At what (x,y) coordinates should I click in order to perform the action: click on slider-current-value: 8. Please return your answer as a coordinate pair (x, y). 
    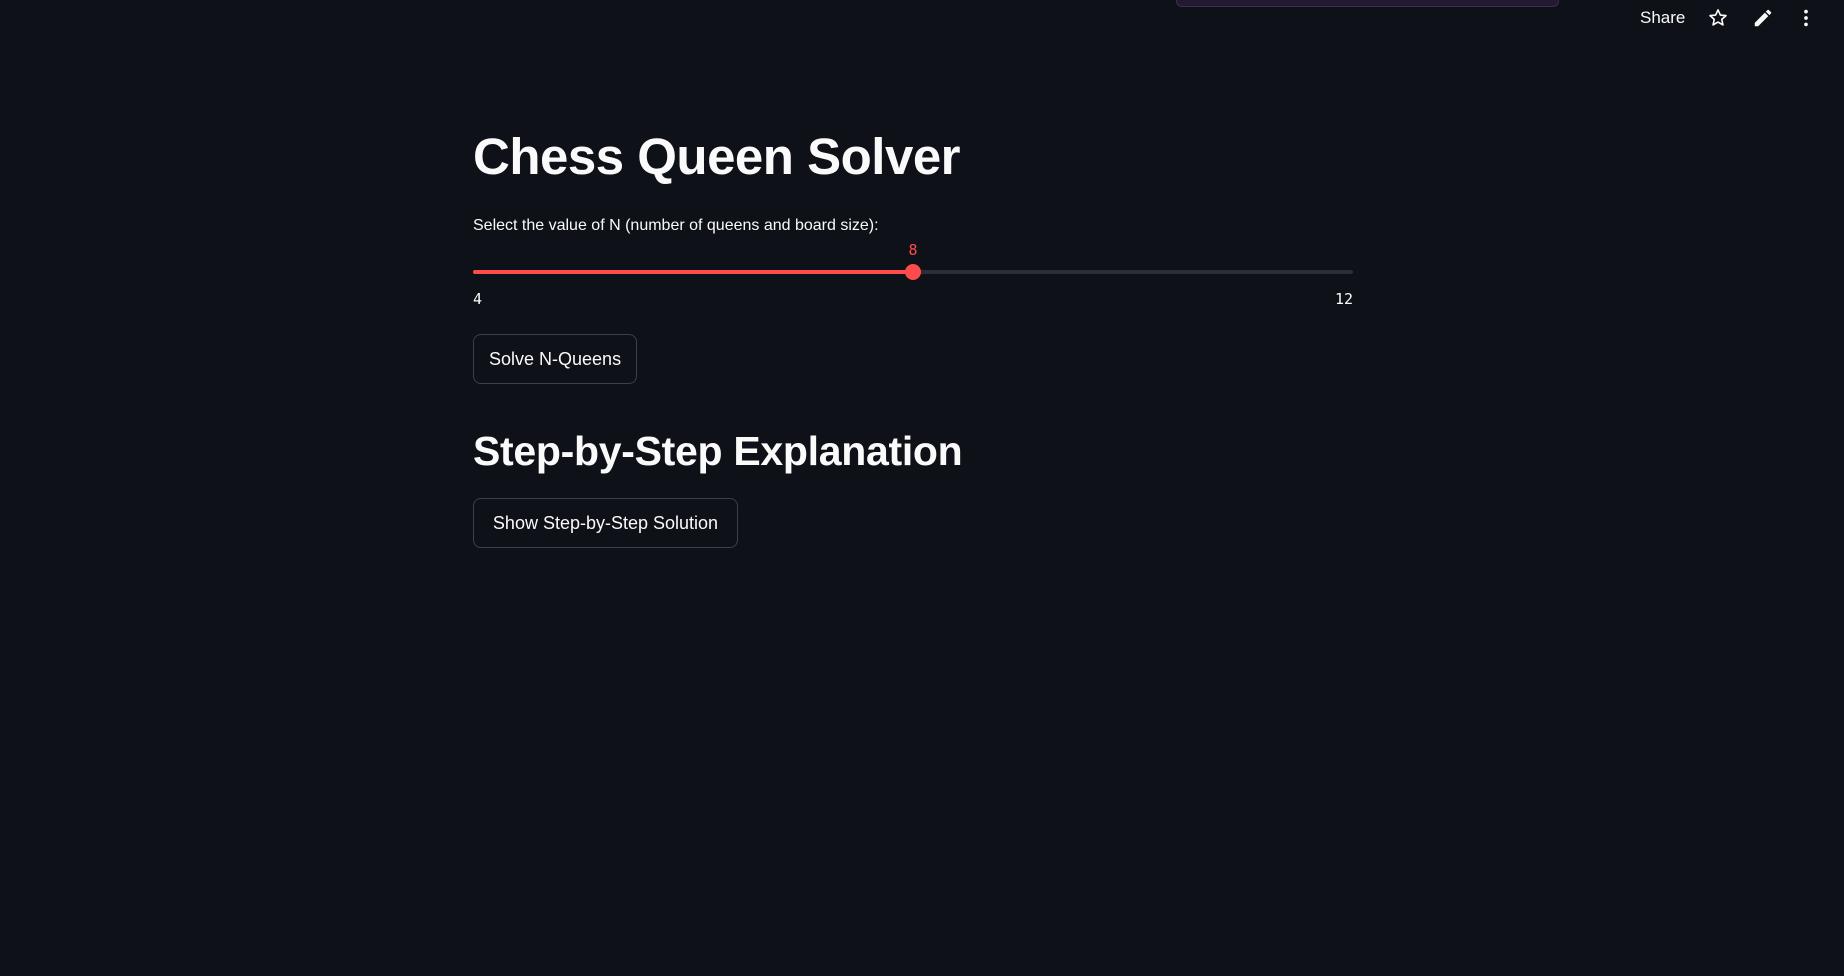
    Looking at the image, I should click on (913, 250).